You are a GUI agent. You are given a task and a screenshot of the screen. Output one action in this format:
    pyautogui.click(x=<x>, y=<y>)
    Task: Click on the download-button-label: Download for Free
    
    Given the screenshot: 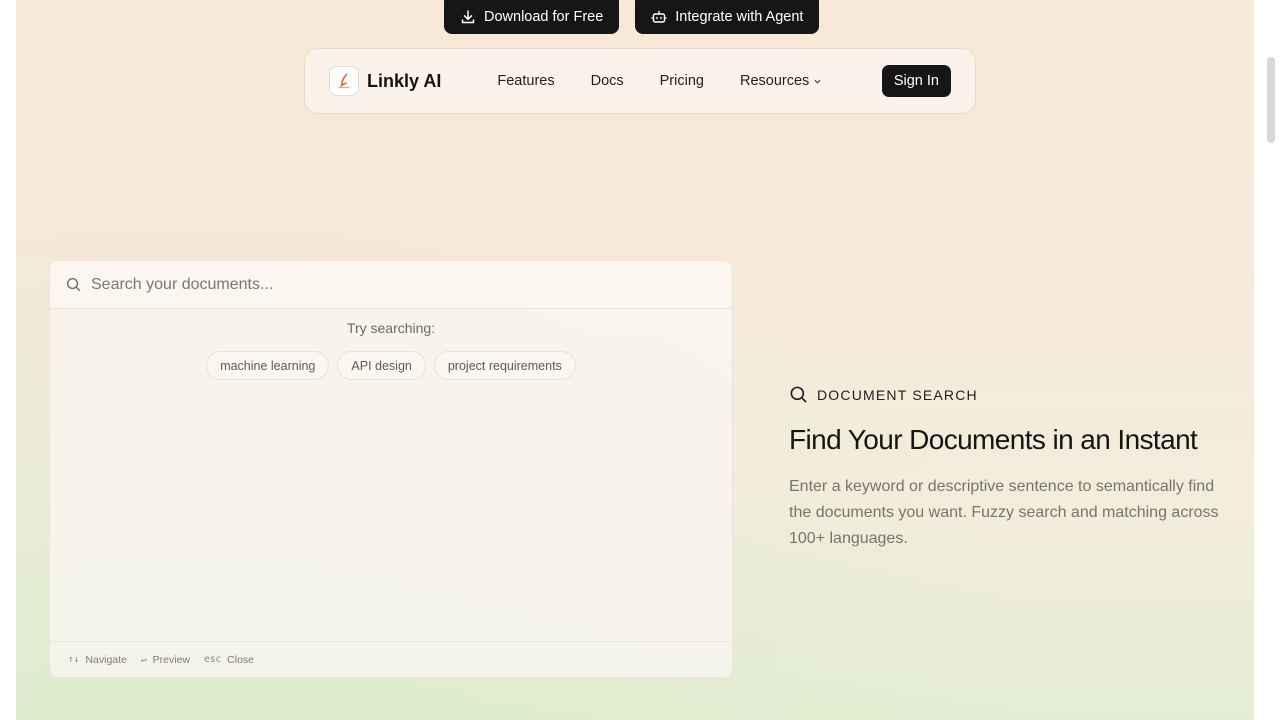 What is the action you would take?
    pyautogui.click(x=544, y=17)
    